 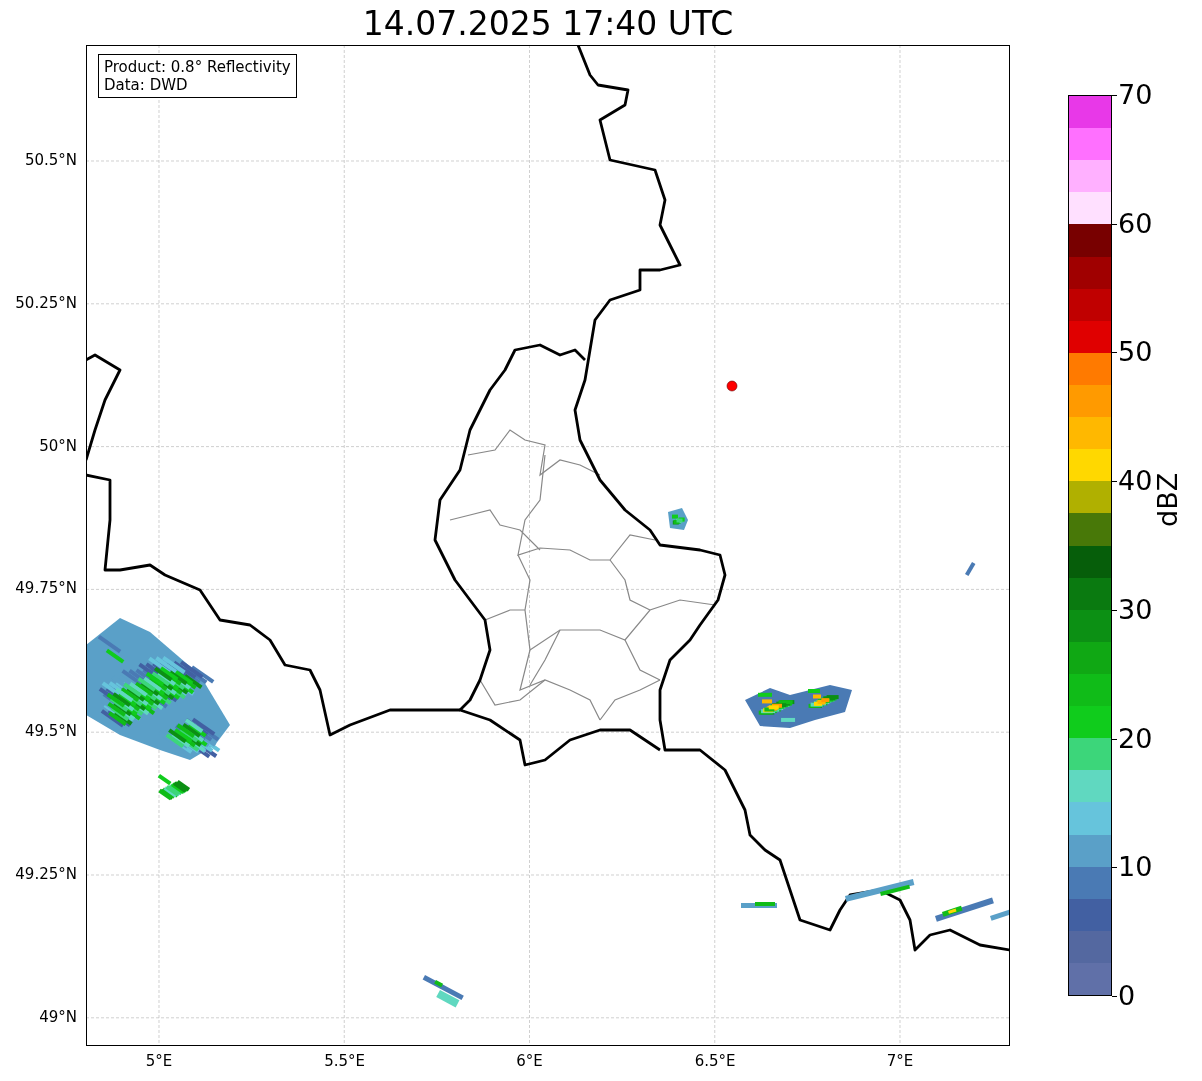 What do you see at coordinates (1135, 609) in the screenshot?
I see `colorbar-tick-label: 30` at bounding box center [1135, 609].